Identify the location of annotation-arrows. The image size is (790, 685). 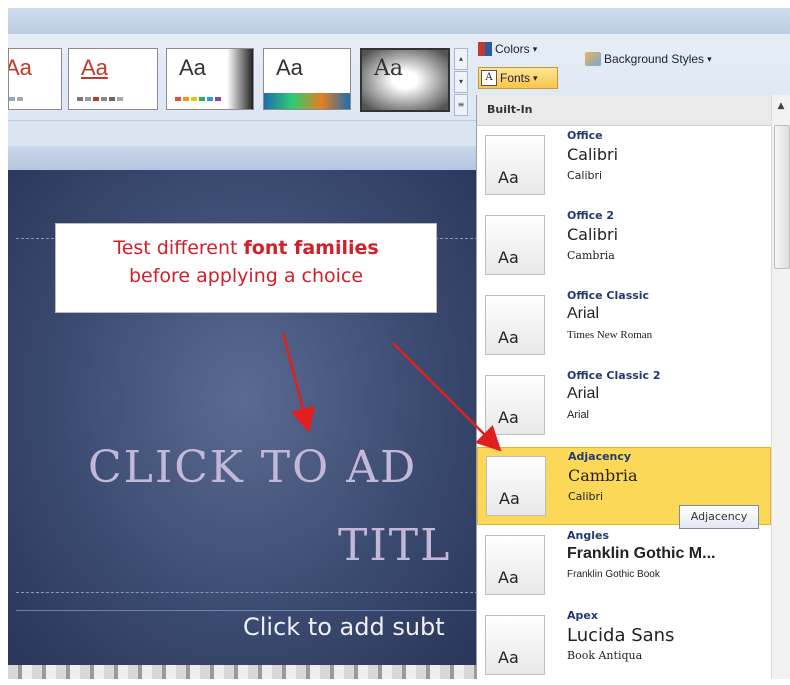
(391, 392).